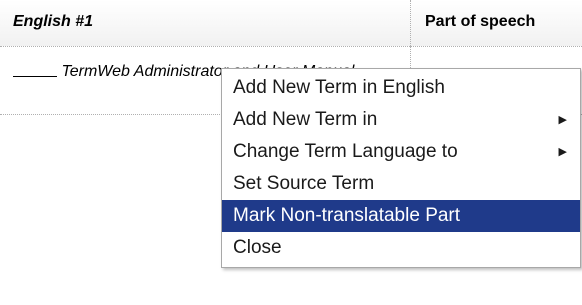  What do you see at coordinates (304, 183) in the screenshot?
I see `menu-item-label: Set Source Term` at bounding box center [304, 183].